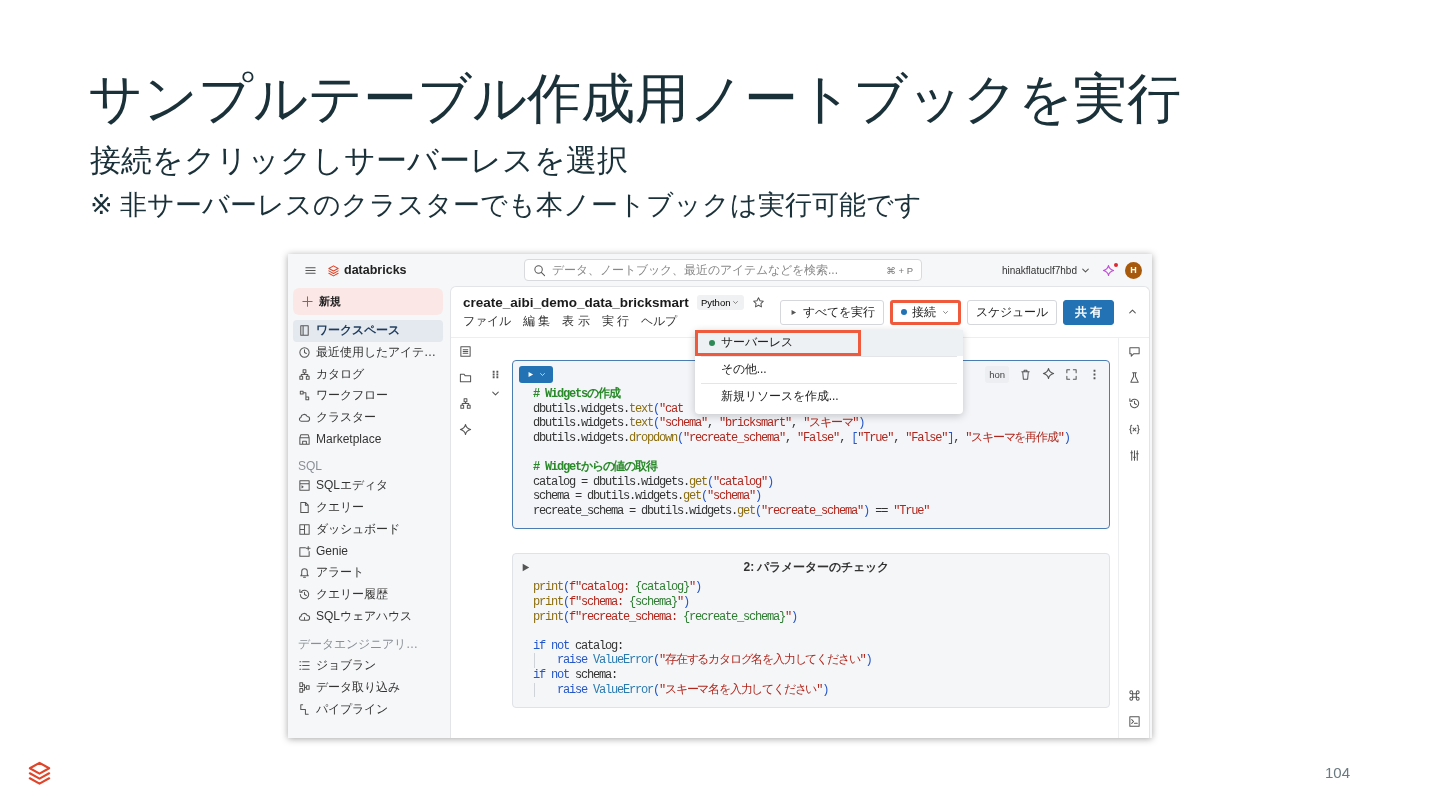  What do you see at coordinates (634, 98) in the screenshot?
I see `slide-title: サンプルテーブル作成用ノートブックを実行` at bounding box center [634, 98].